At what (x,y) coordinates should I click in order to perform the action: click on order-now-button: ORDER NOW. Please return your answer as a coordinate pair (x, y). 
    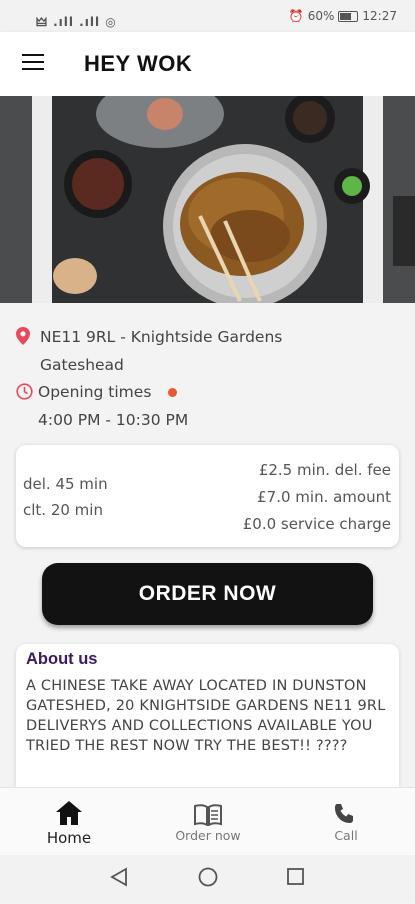
    Looking at the image, I should click on (207, 594).